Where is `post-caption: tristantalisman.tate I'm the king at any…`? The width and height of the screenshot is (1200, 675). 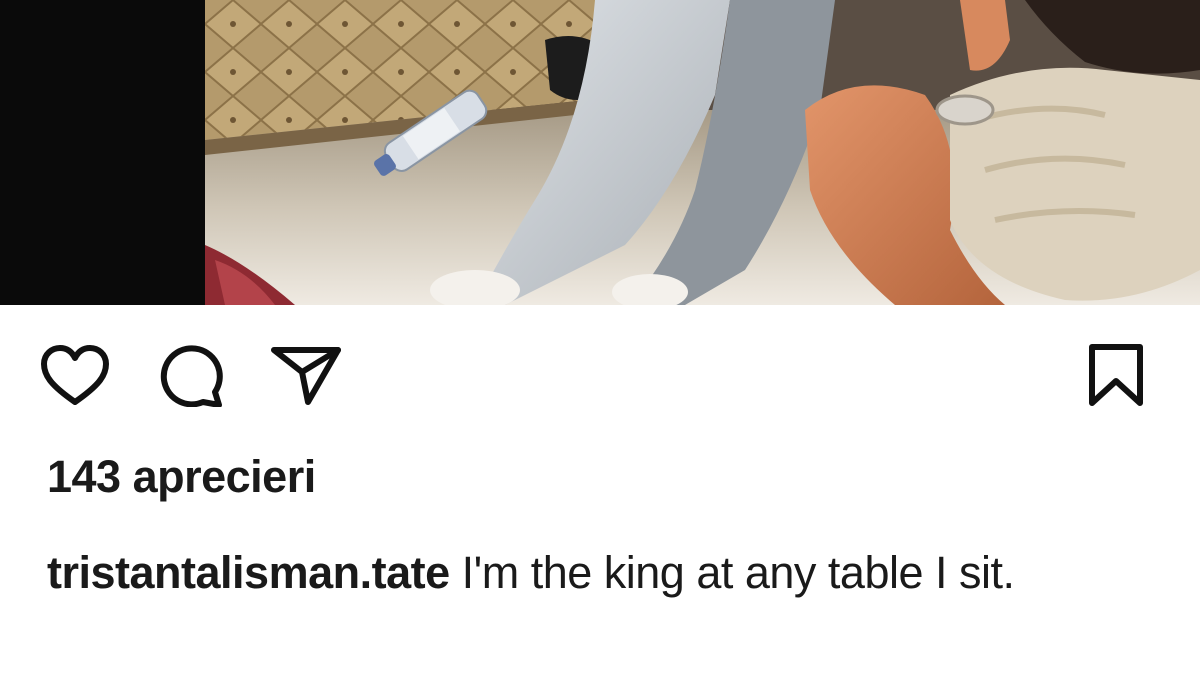 post-caption: tristantalisman.tate I'm the king at any… is located at coordinates (587, 573).